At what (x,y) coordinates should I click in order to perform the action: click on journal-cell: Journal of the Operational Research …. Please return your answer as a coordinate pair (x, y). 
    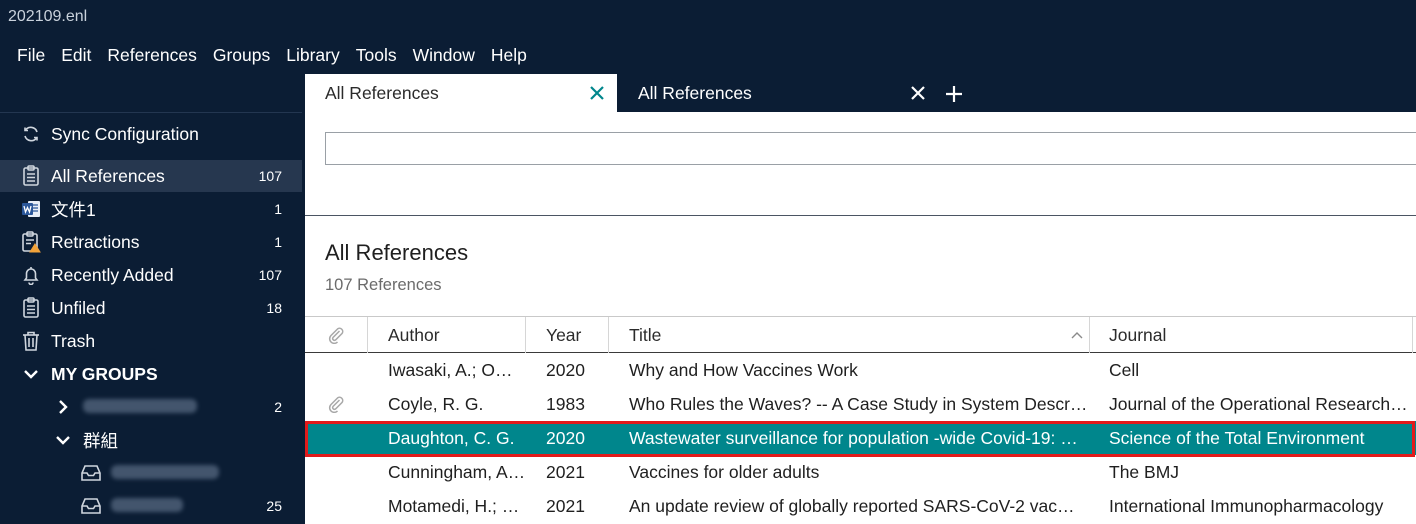
    Looking at the image, I should click on (1260, 403).